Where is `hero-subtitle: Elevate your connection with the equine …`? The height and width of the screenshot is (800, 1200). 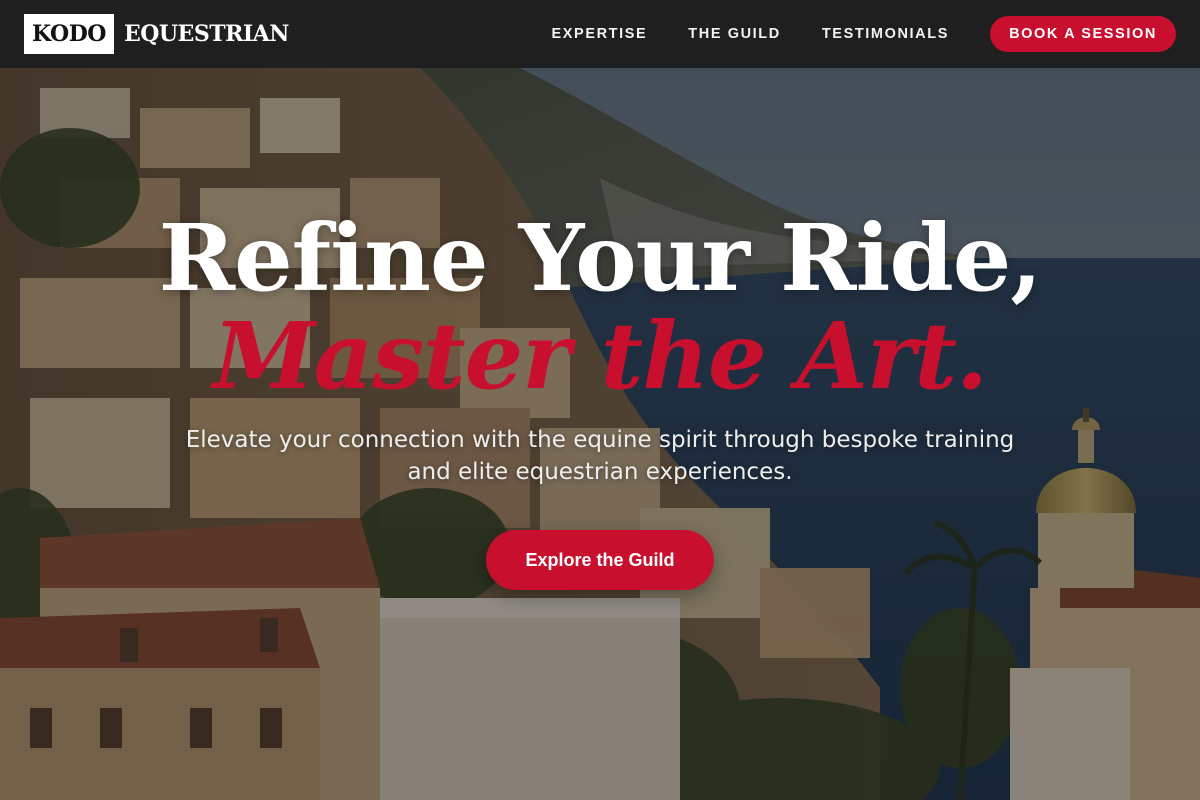
hero-subtitle: Elevate your connection with the equine … is located at coordinates (600, 456).